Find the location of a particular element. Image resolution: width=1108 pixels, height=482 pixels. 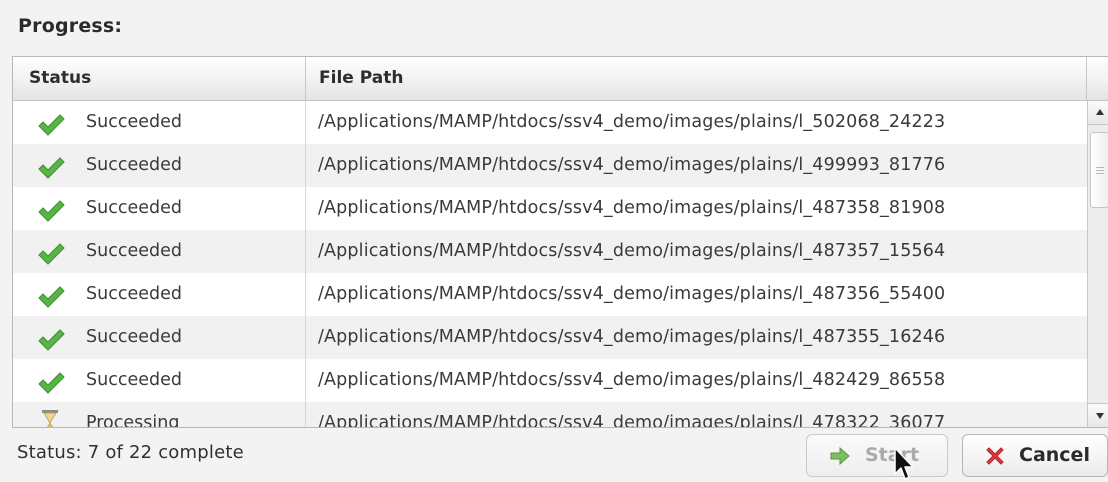

cancel-button-label: Cancel is located at coordinates (1054, 455).